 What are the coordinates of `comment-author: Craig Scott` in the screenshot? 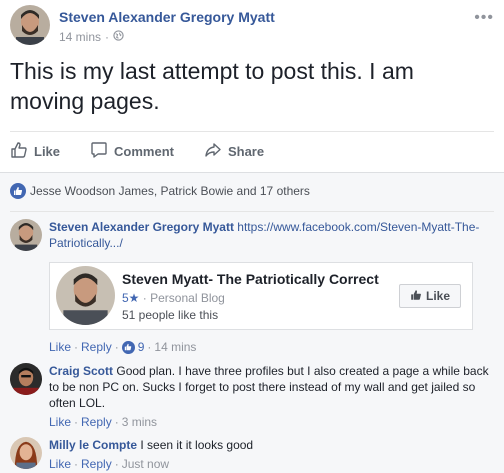 It's located at (81, 371).